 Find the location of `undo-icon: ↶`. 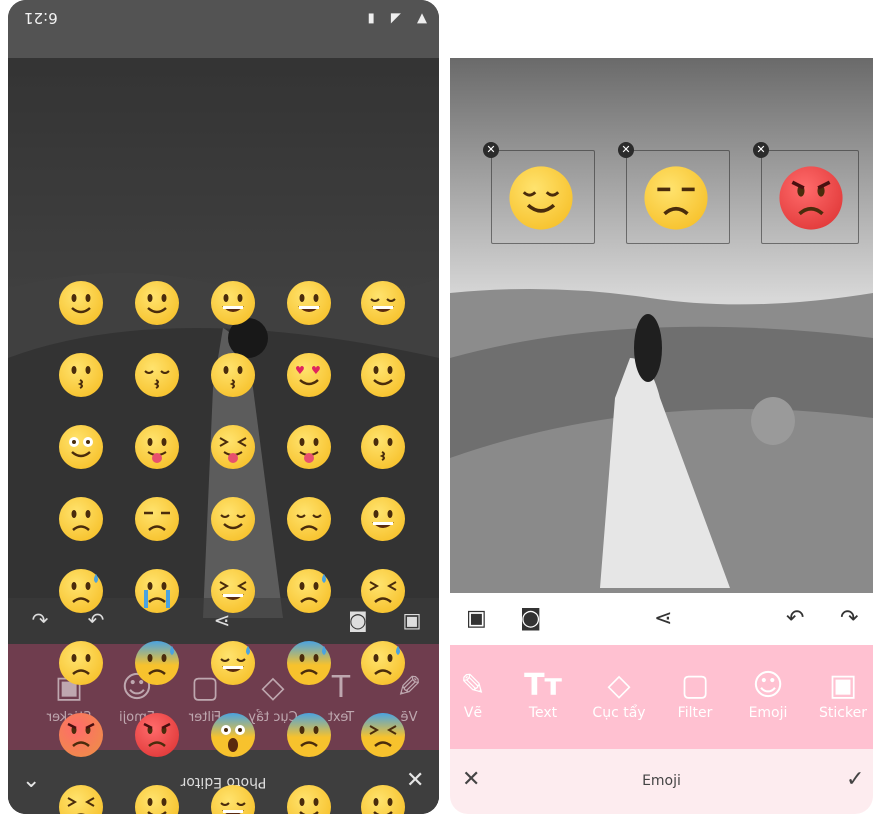

undo-icon: ↶ is located at coordinates (795, 619).